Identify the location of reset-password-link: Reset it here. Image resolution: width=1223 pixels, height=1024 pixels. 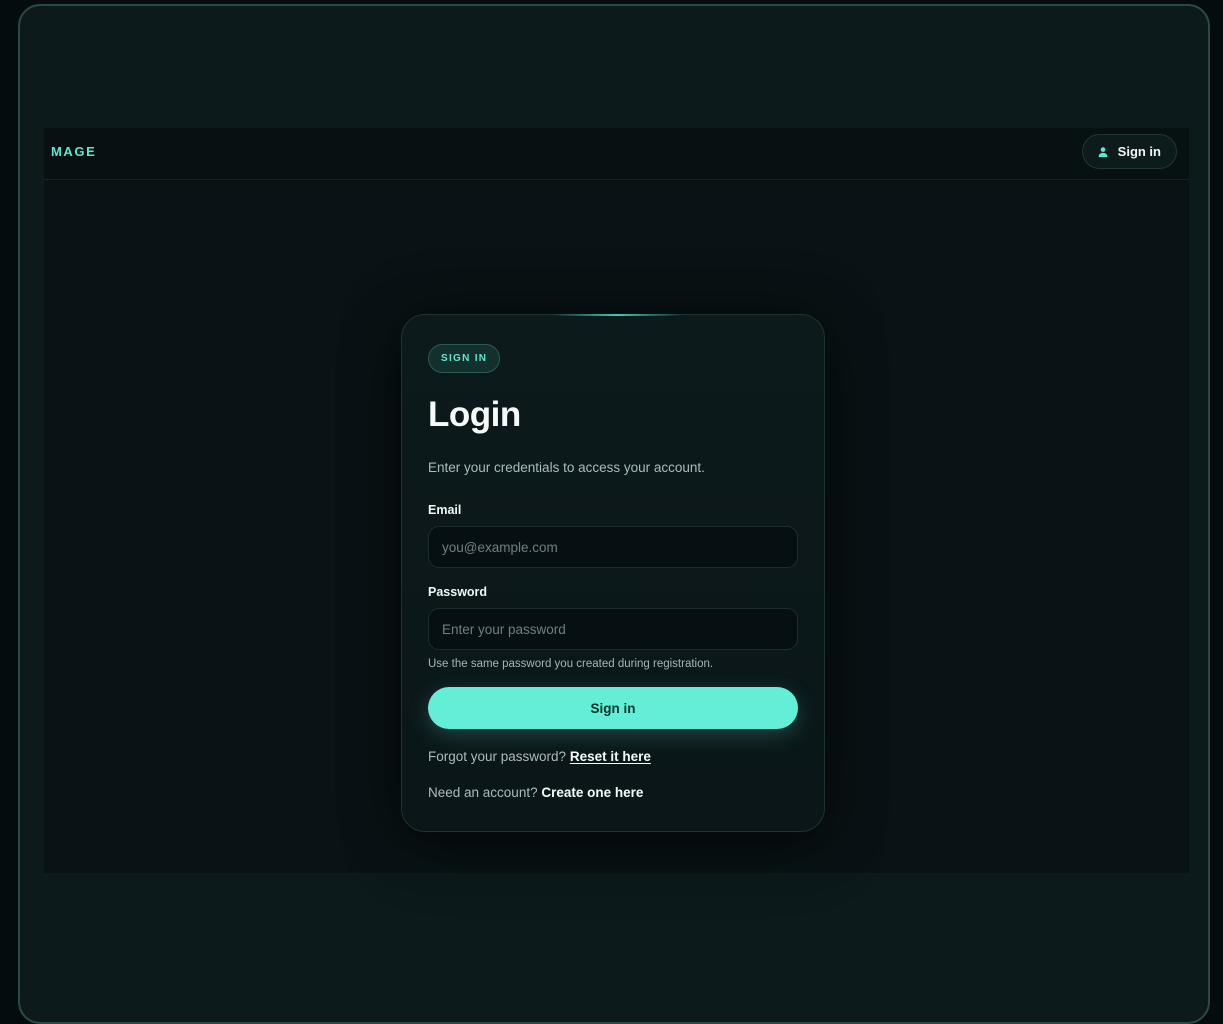
(610, 756).